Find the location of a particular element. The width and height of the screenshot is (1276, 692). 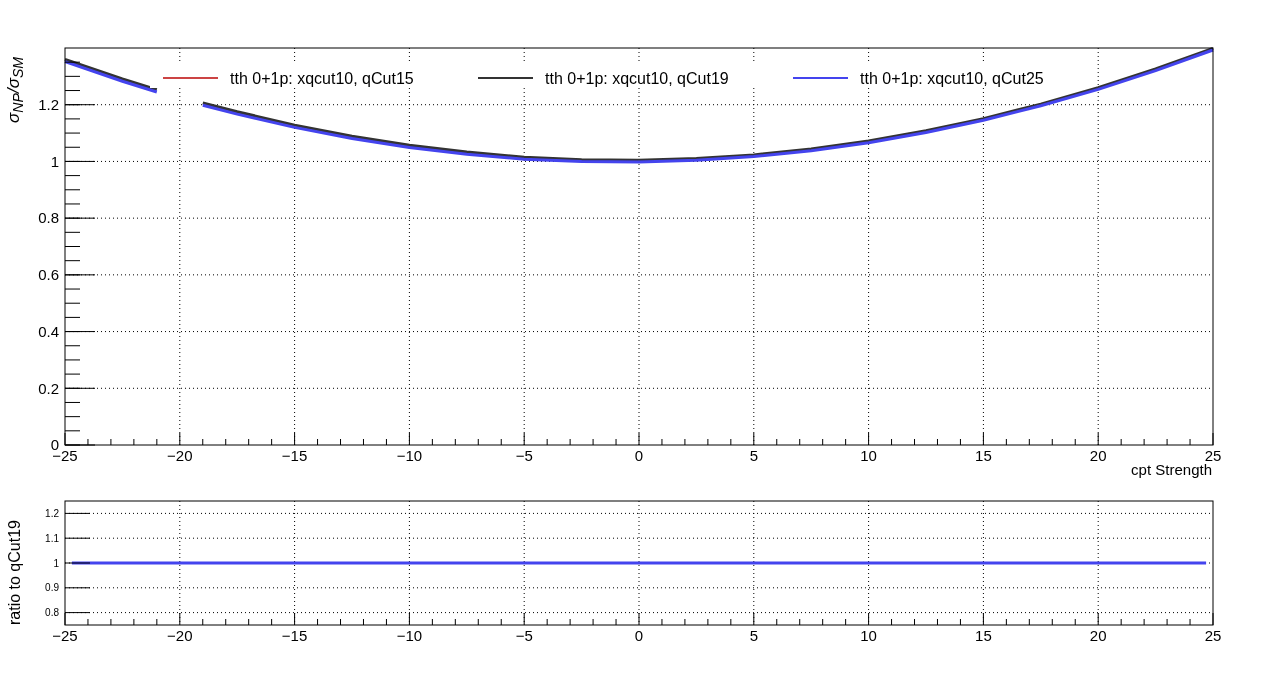

tick-label: 1.1 is located at coordinates (52, 538).